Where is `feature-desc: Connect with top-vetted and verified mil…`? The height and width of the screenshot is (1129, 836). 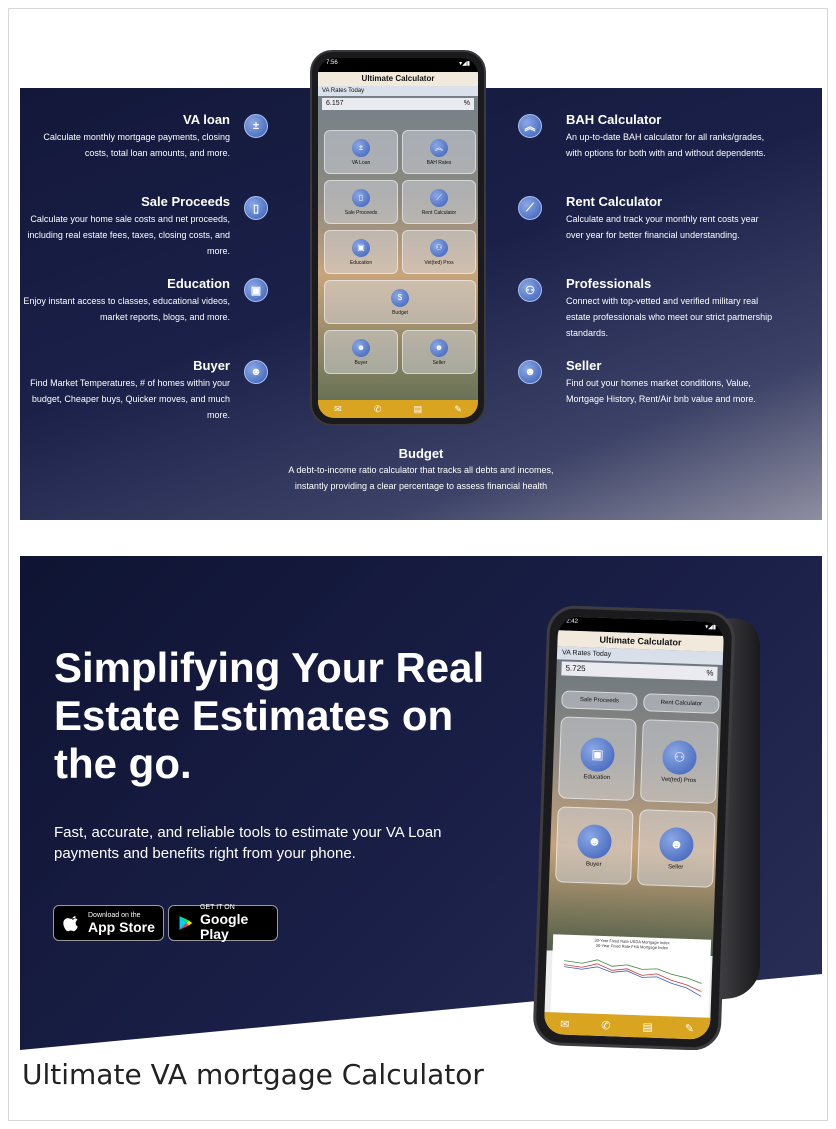 feature-desc: Connect with top-vetted and verified mil… is located at coordinates (669, 317).